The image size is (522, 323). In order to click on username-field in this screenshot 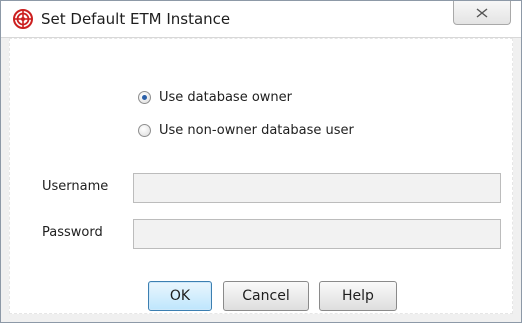, I will do `click(317, 188)`.